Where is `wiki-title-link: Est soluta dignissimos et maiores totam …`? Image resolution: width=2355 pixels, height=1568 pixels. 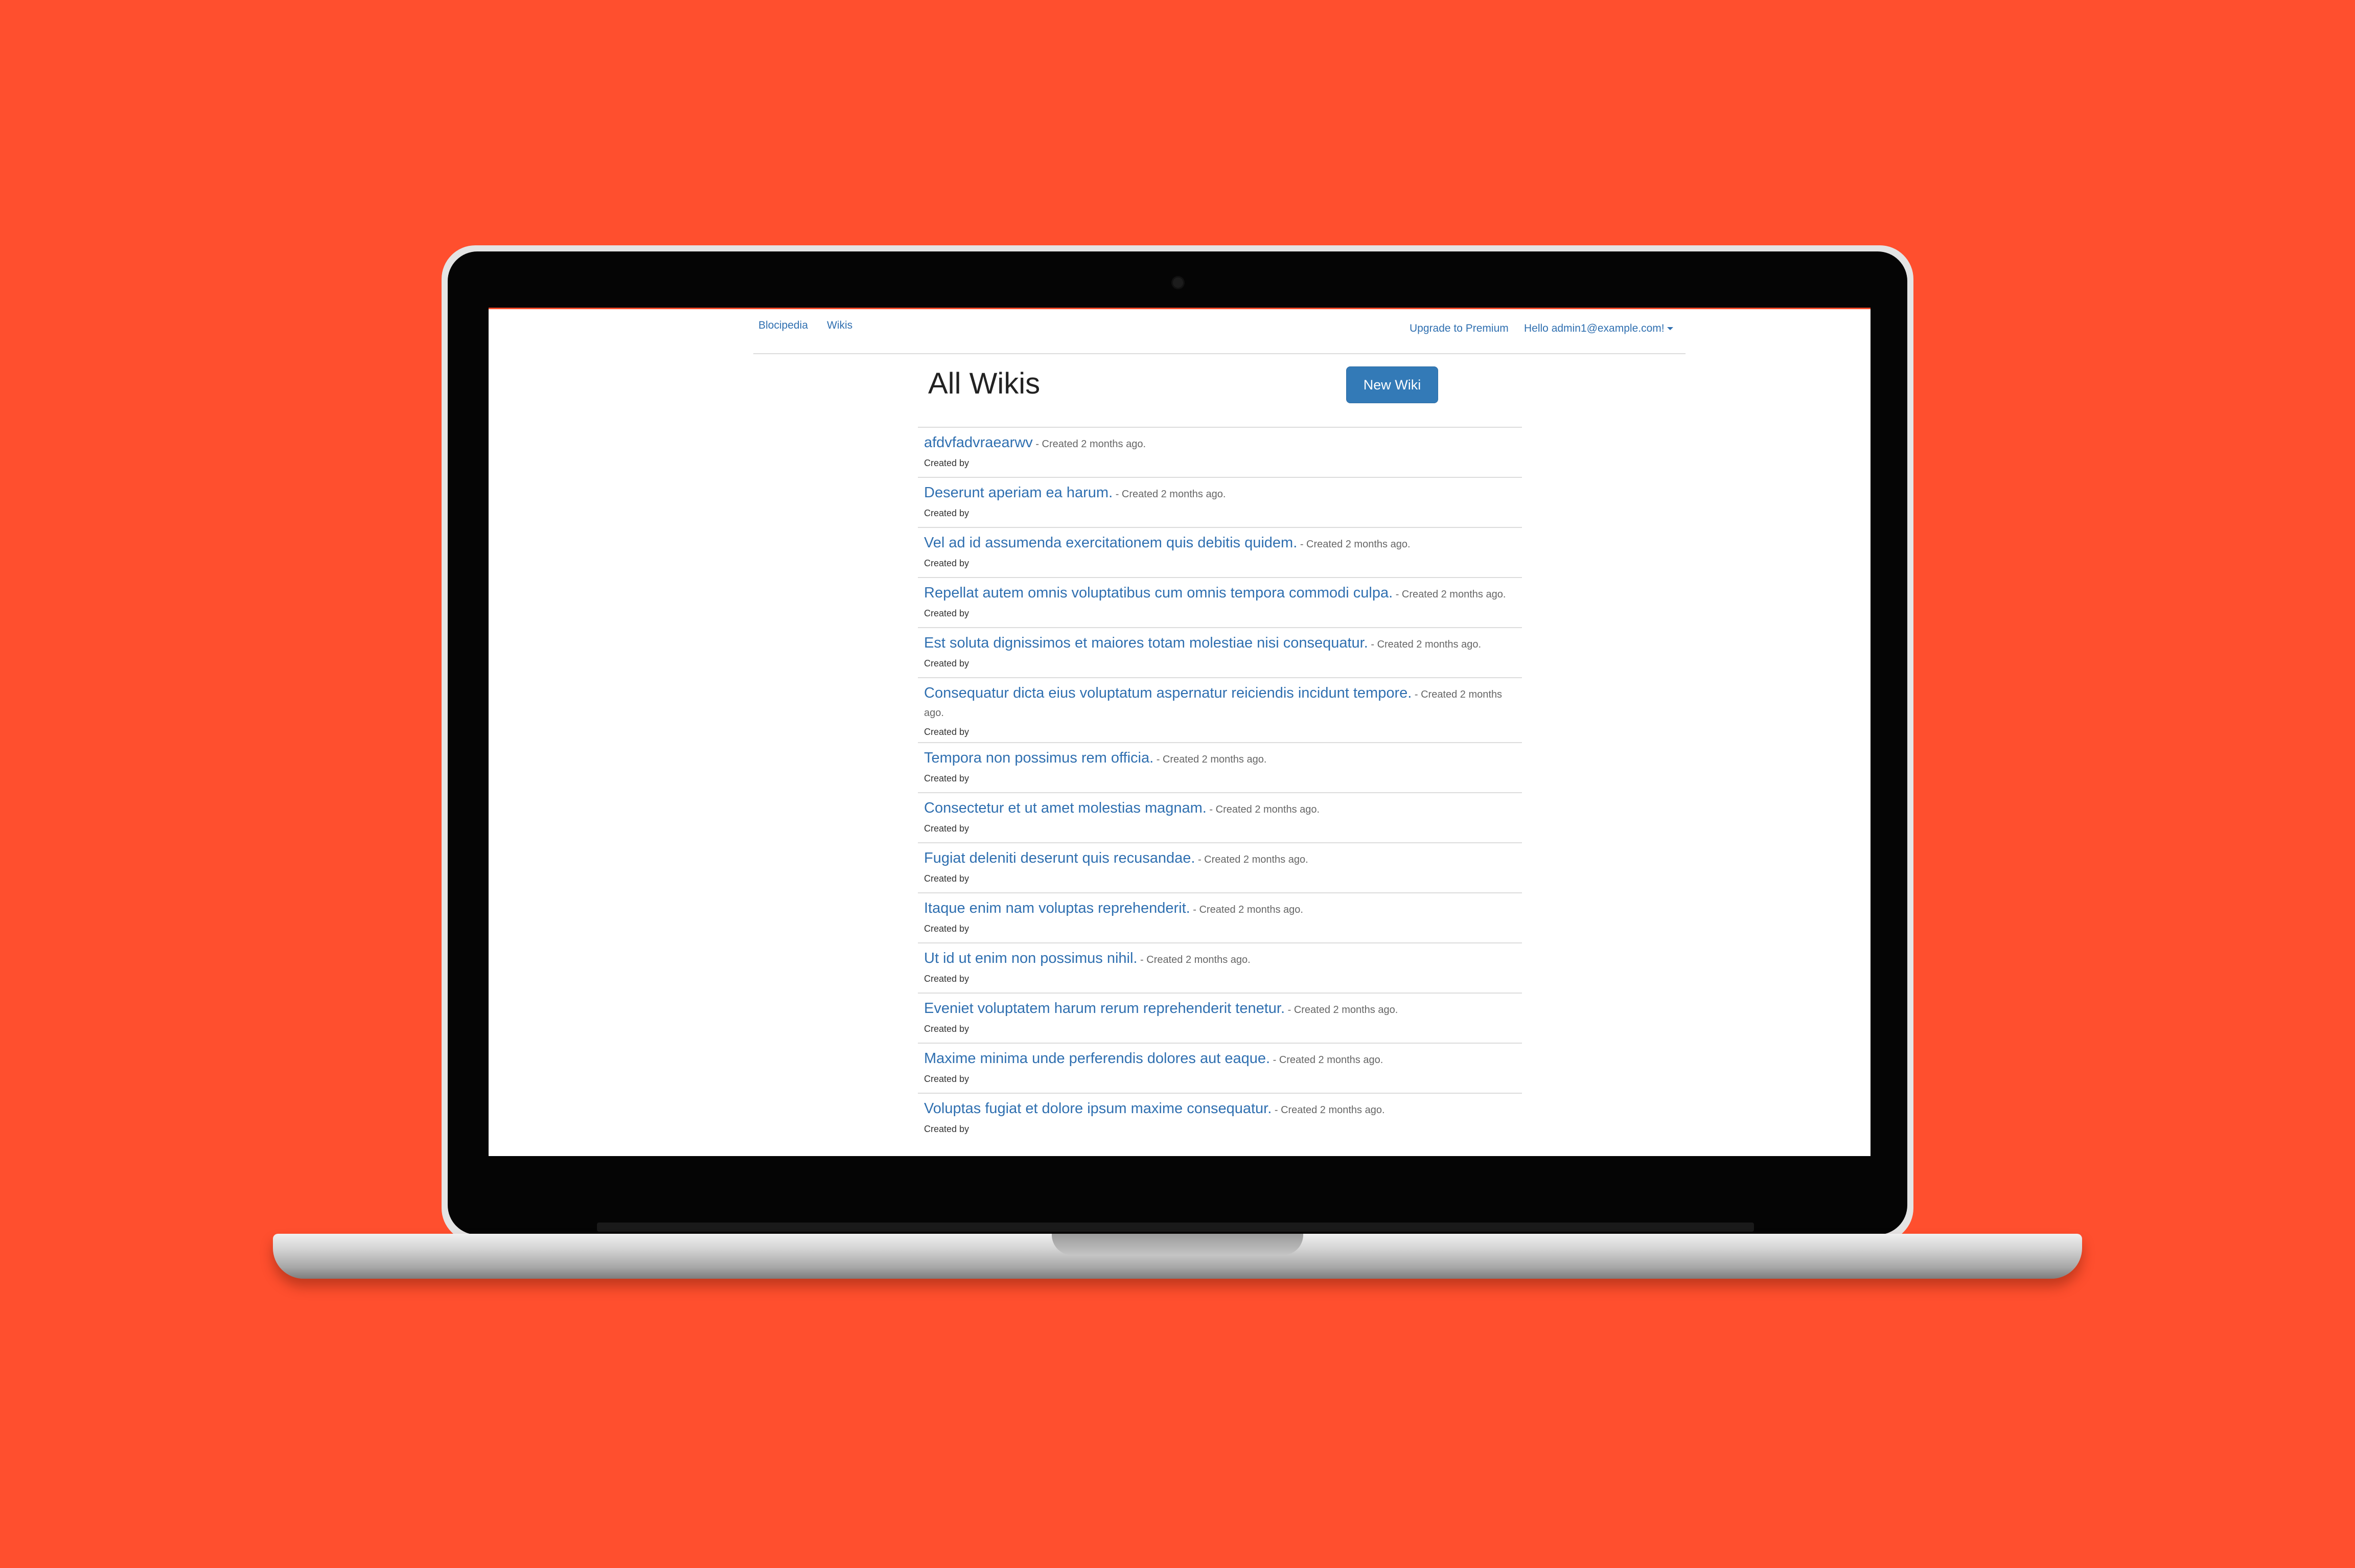
wiki-title-link: Est soluta dignissimos et maiores totam … is located at coordinates (1146, 643).